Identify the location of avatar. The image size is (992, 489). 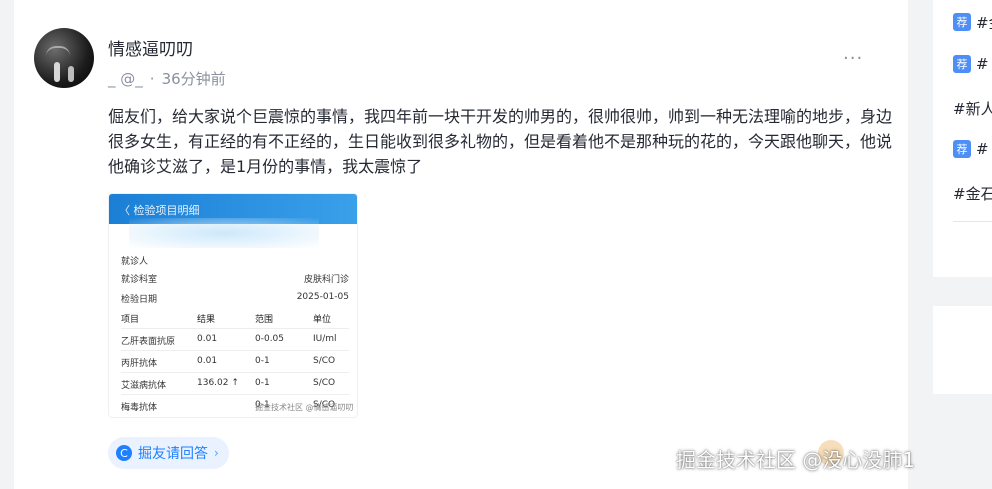
(64, 58).